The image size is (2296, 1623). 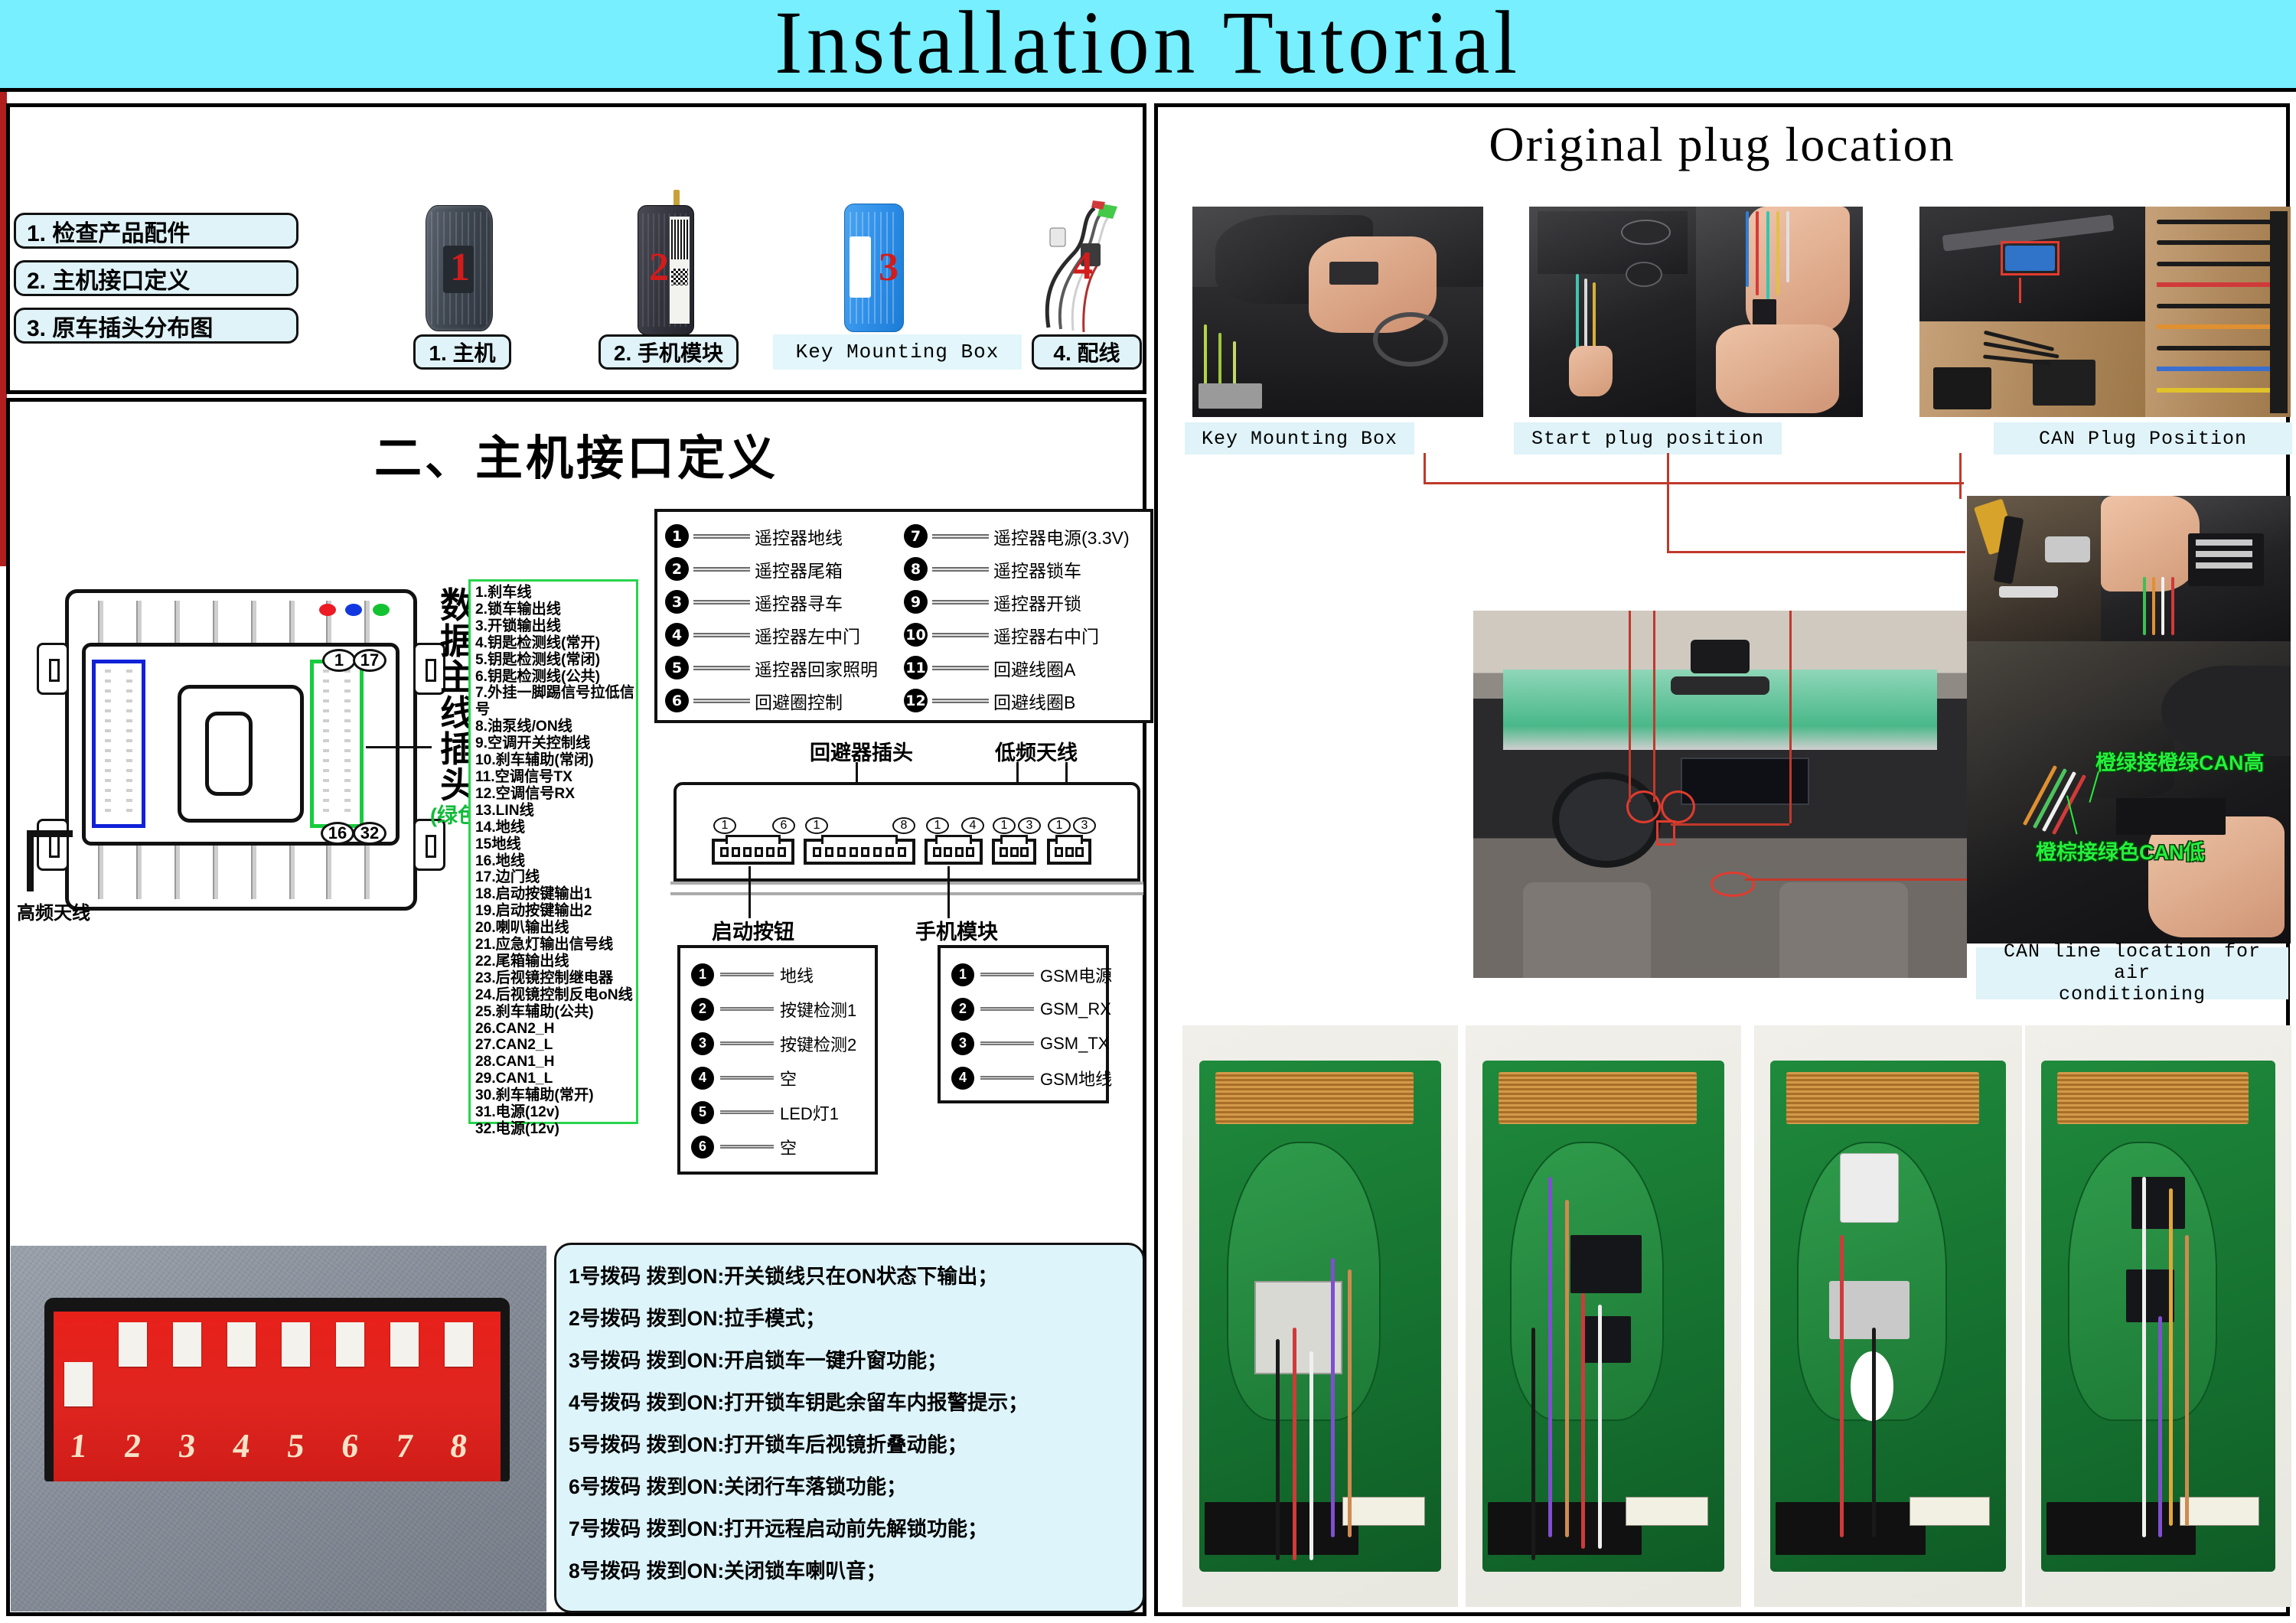 What do you see at coordinates (53, 913) in the screenshot?
I see `hf-antenna-label: 高频天线` at bounding box center [53, 913].